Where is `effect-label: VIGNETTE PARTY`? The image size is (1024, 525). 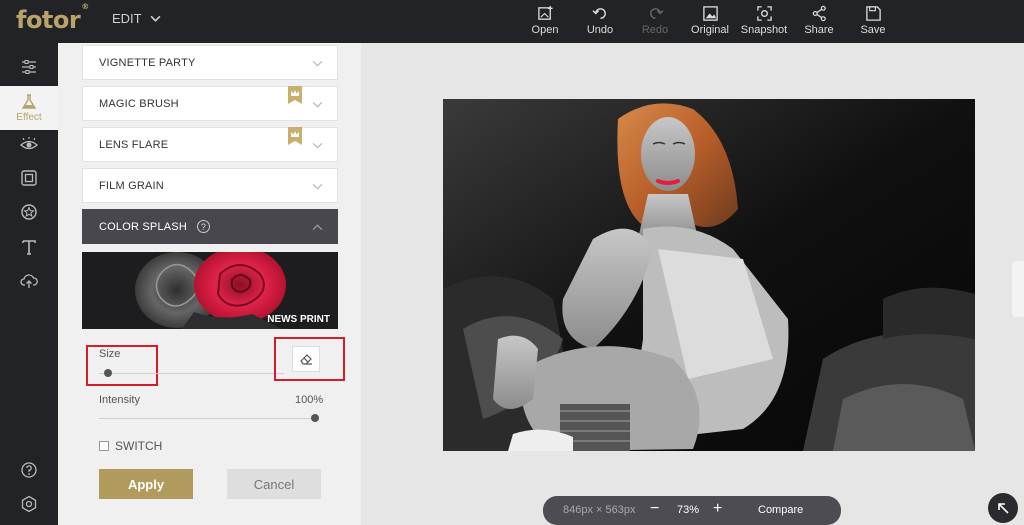
effect-label: VIGNETTE PARTY is located at coordinates (147, 62).